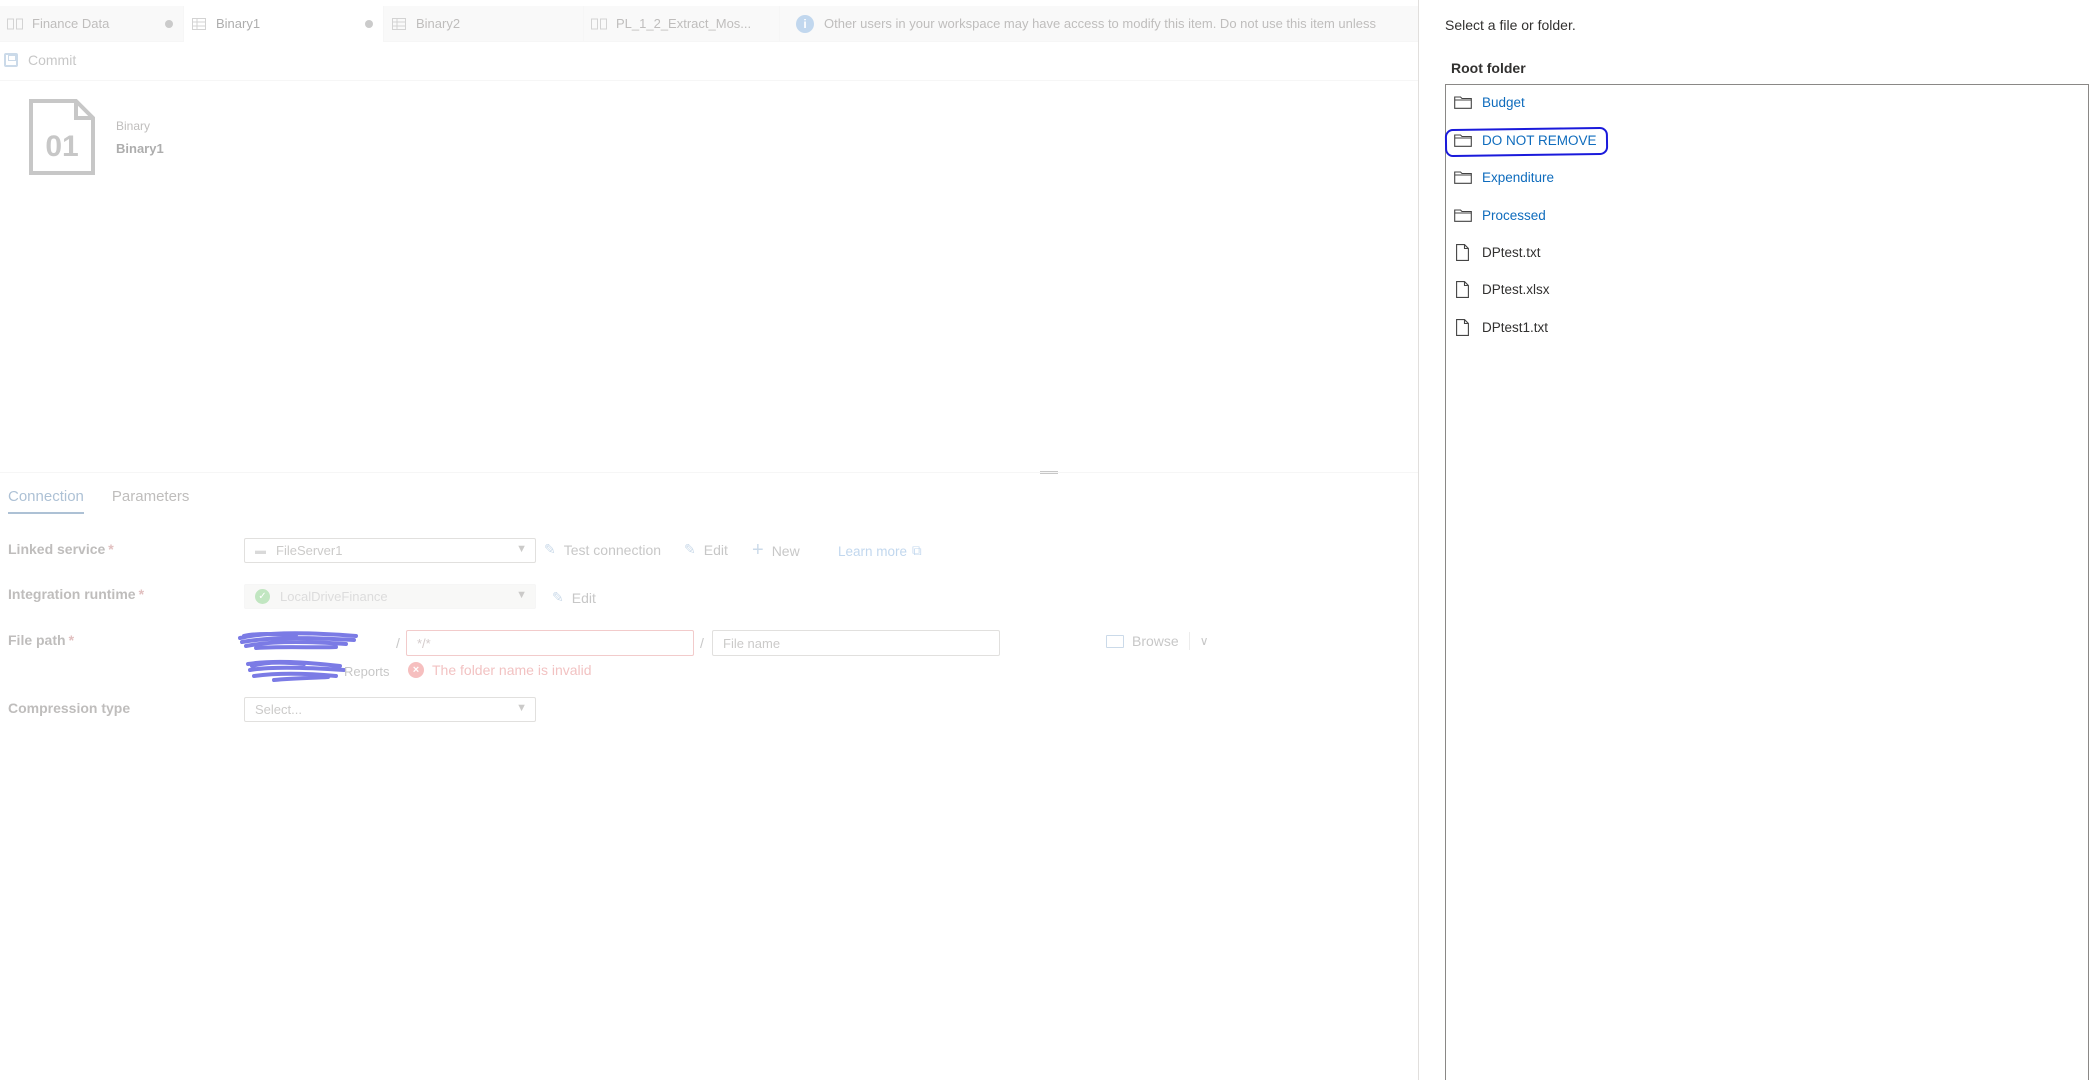 The height and width of the screenshot is (1080, 2098). I want to click on list-item-file-dptest1-txt: DPtest1.txt, so click(1501, 327).